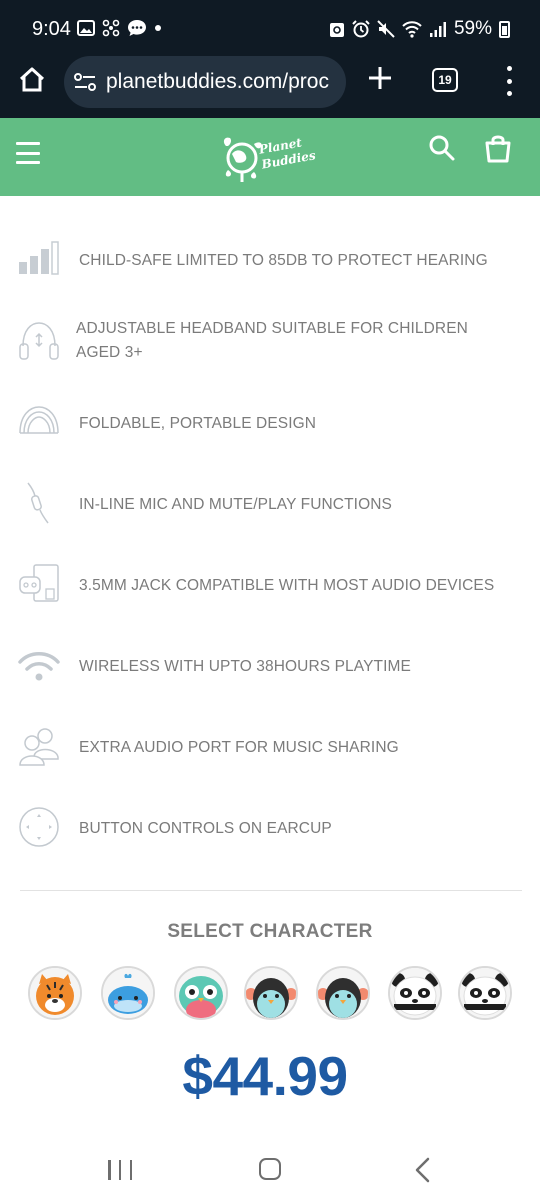 Image resolution: width=540 pixels, height=1200 pixels. I want to click on brand-wordmark: Planet Buddies, so click(287, 153).